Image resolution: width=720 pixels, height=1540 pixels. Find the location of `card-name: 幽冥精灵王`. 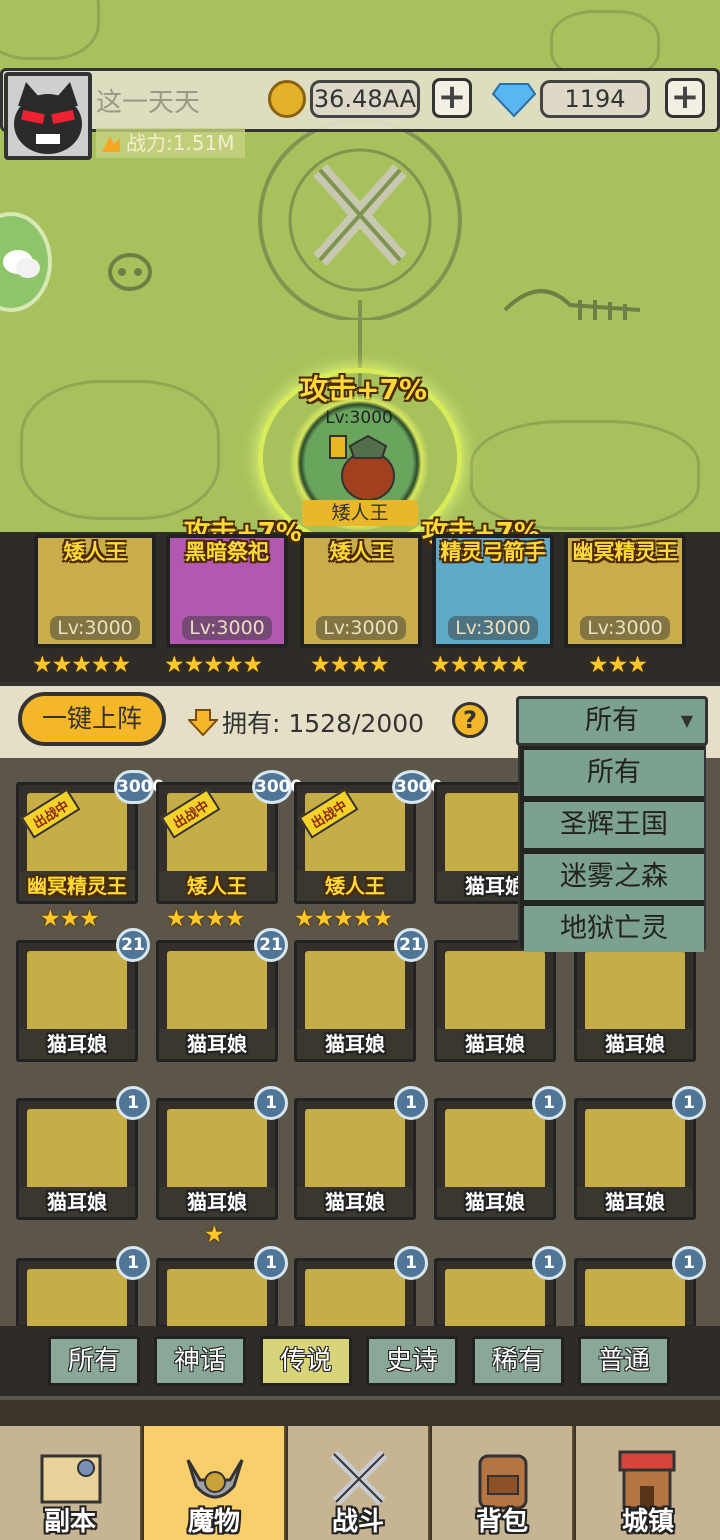

card-name: 幽冥精灵王 is located at coordinates (77, 886).